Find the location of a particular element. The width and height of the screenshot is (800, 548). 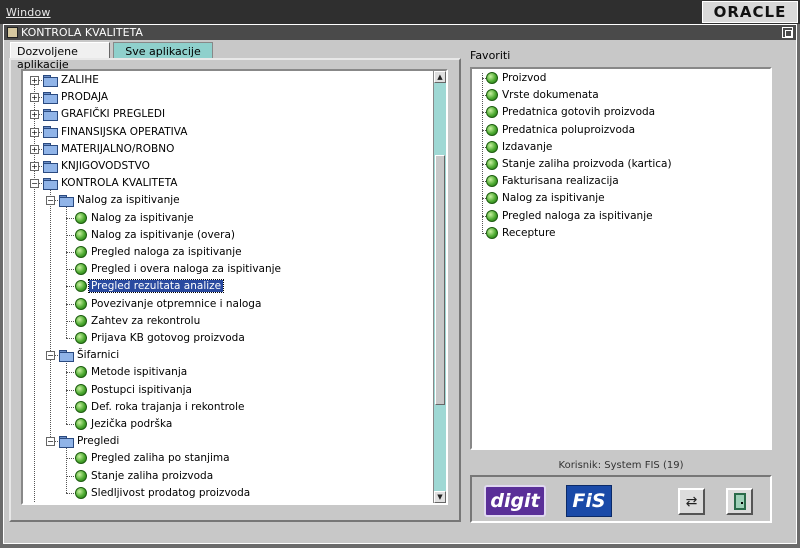

favorite-item: Stanje zaliha proizvoda (kartica) is located at coordinates (580, 164).